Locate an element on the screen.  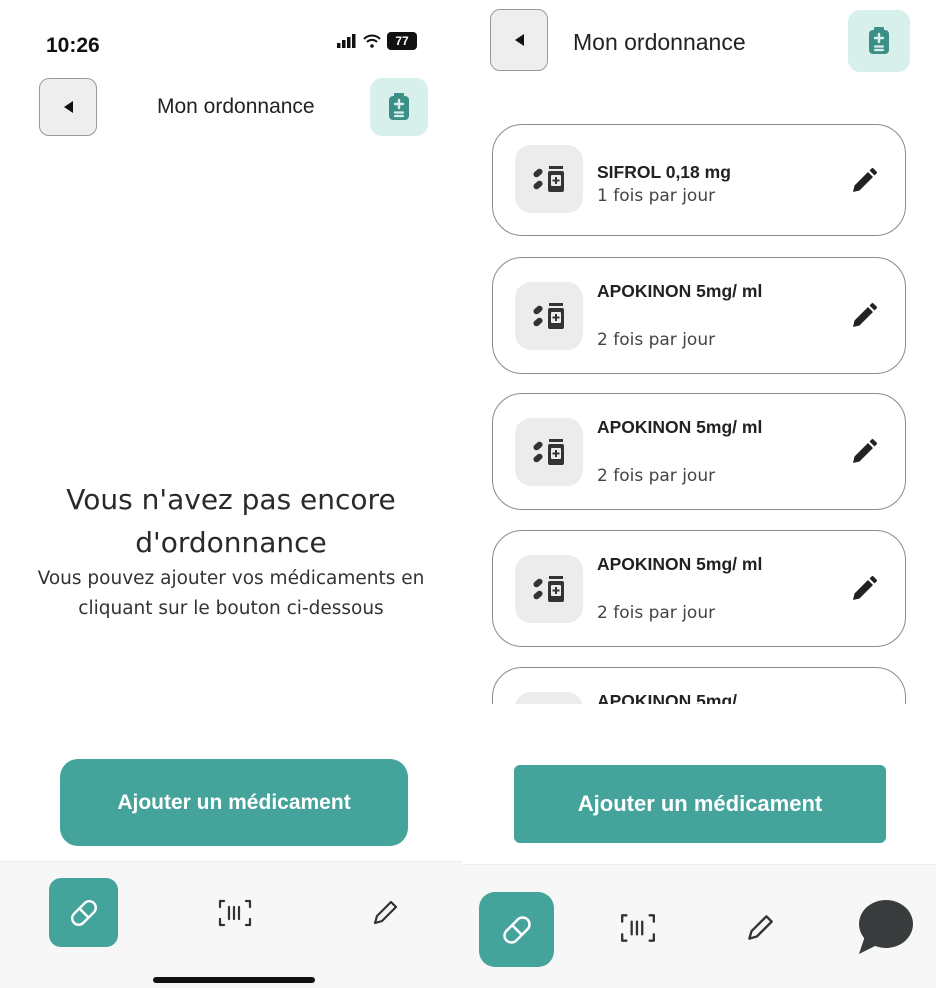
medication-card: APOKINON 5mg/ is located at coordinates (699, 685).